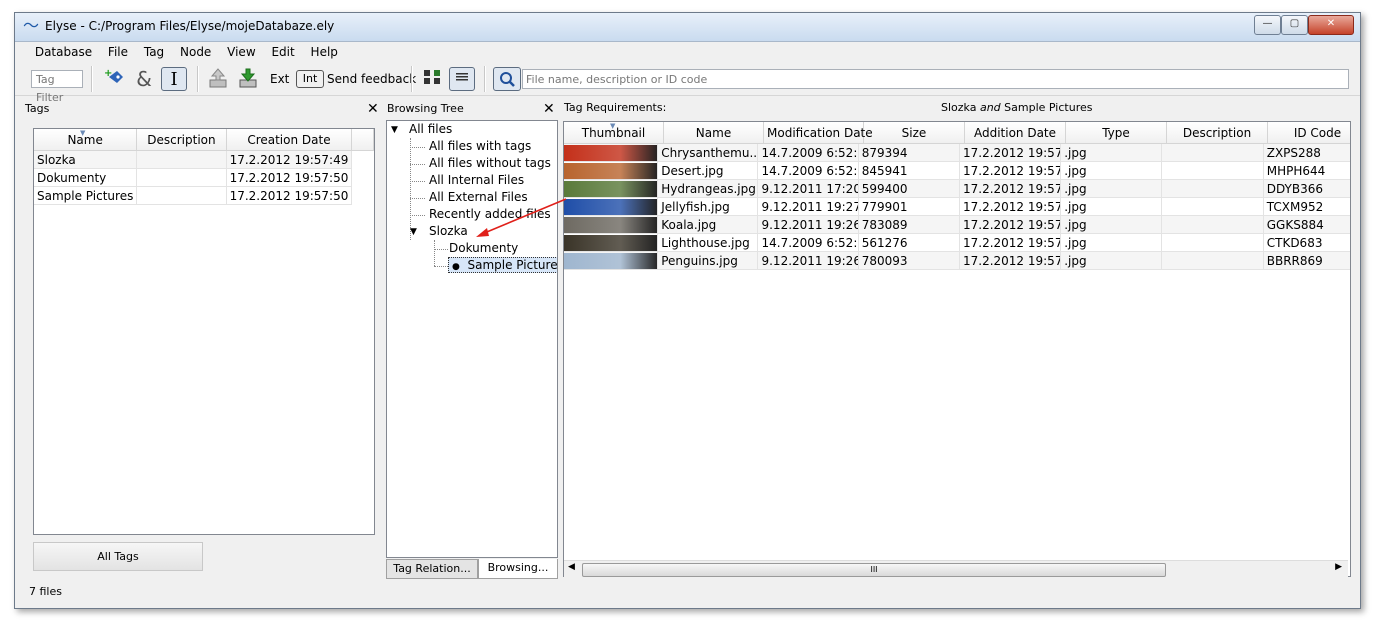 The width and height of the screenshot is (1388, 632). Describe the element at coordinates (808, 260) in the screenshot. I see `file-modification-date: 9.12.2011 19:26:43` at that location.